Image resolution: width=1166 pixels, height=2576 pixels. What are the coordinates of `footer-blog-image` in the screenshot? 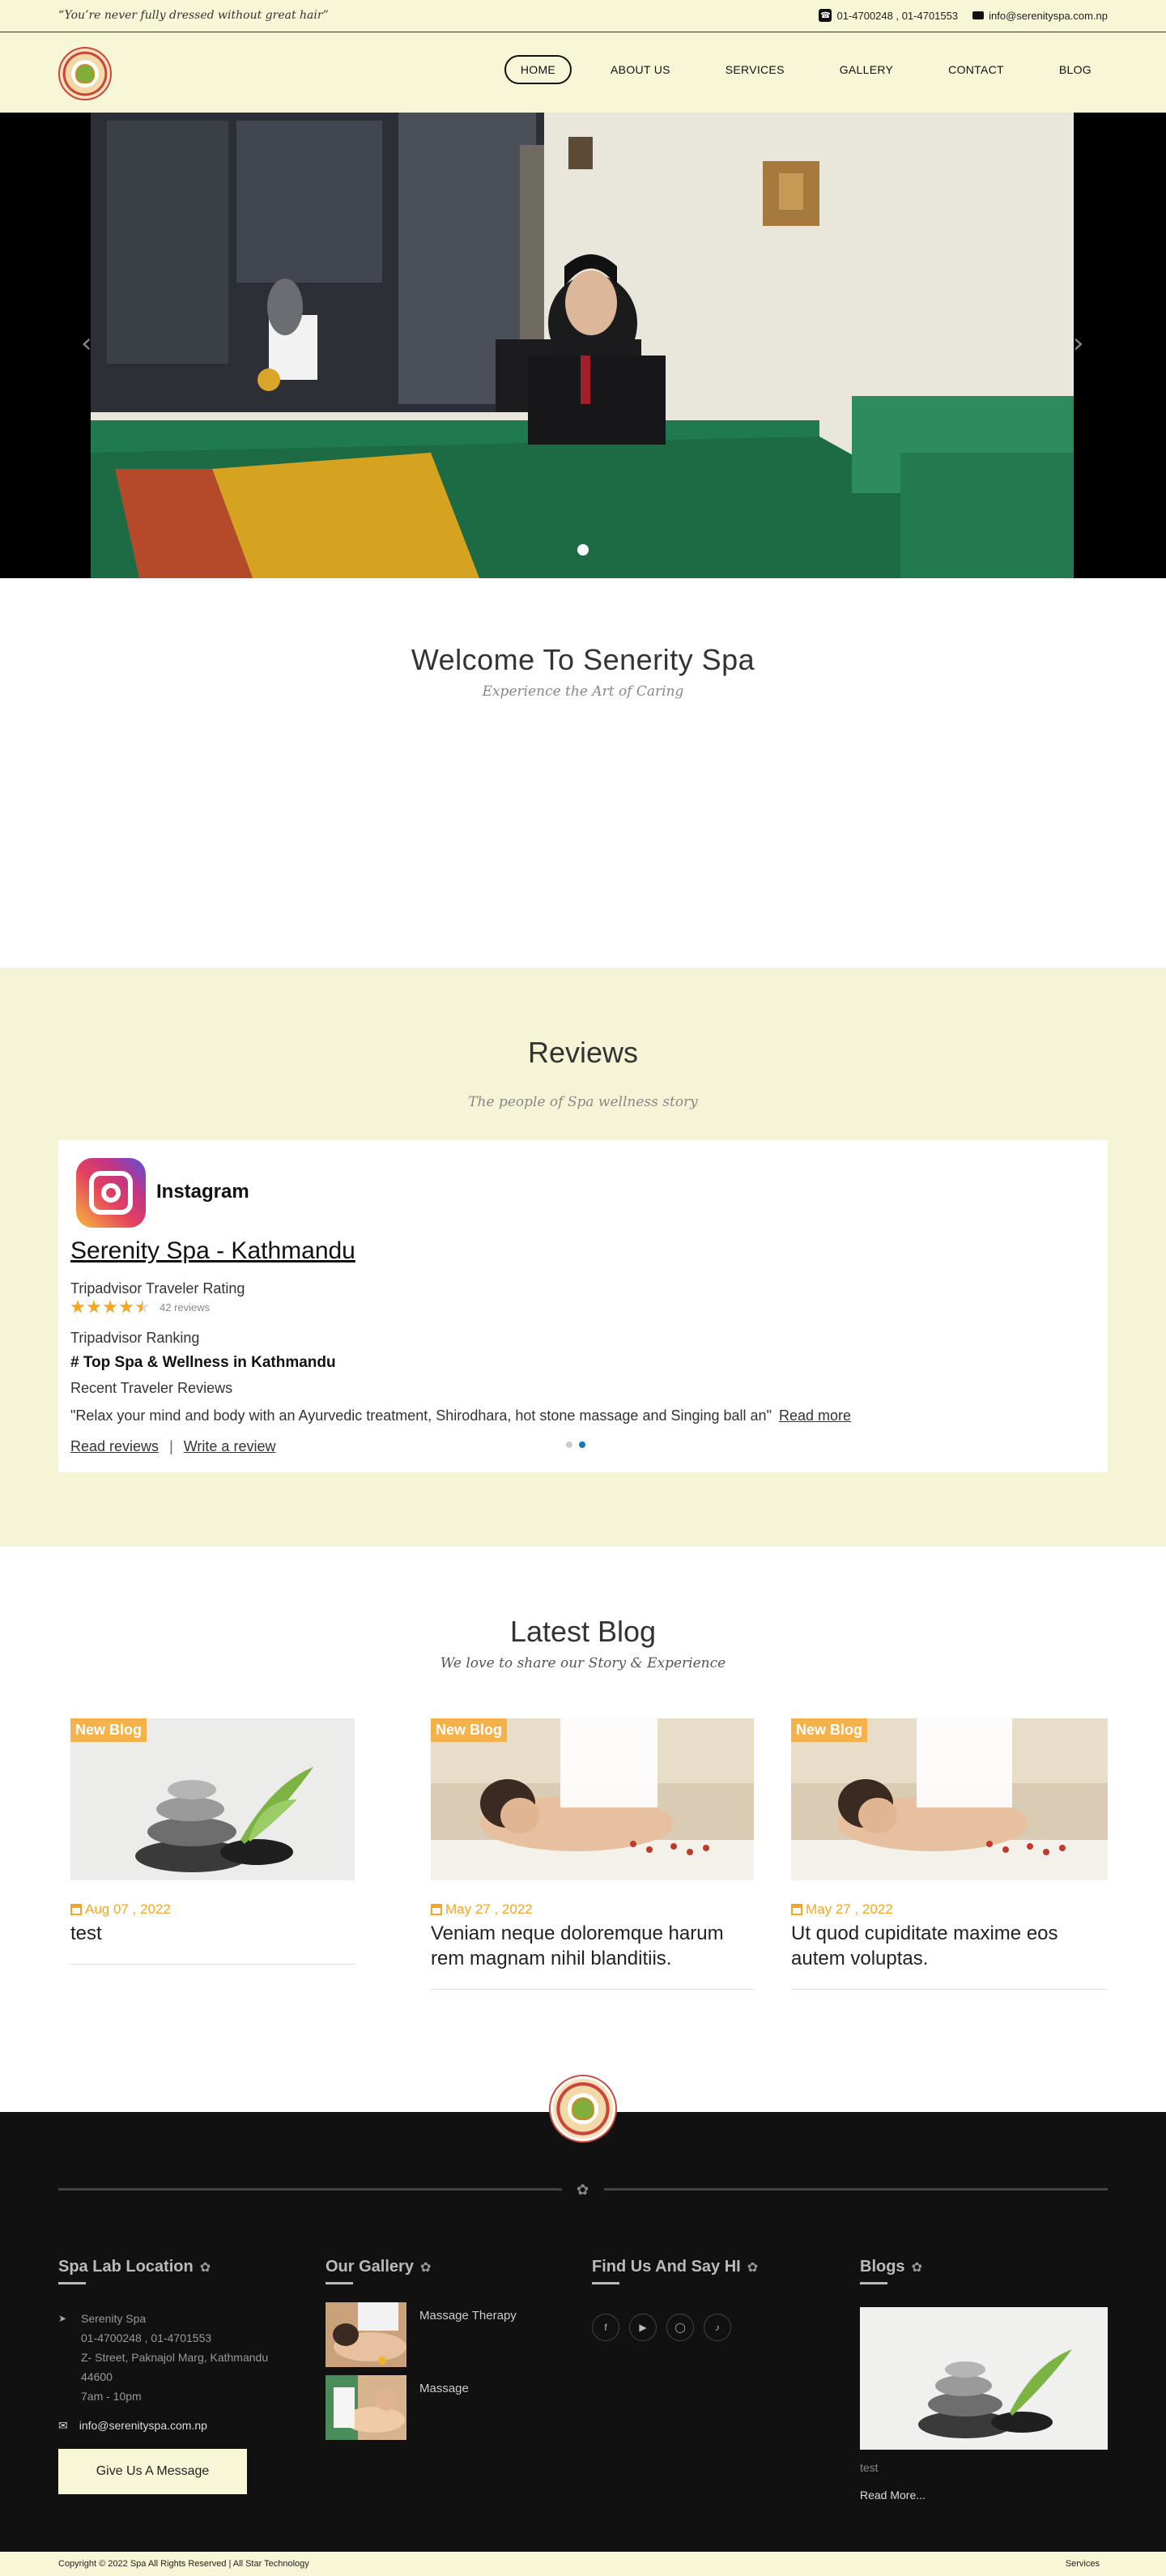 It's located at (984, 2378).